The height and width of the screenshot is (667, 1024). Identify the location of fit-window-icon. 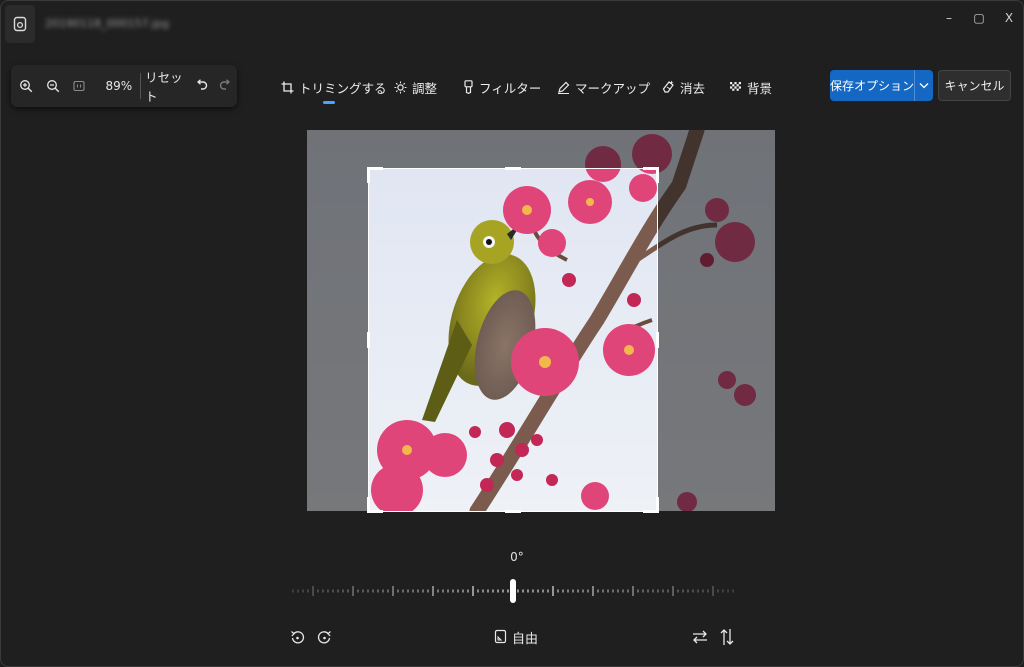
(79, 86).